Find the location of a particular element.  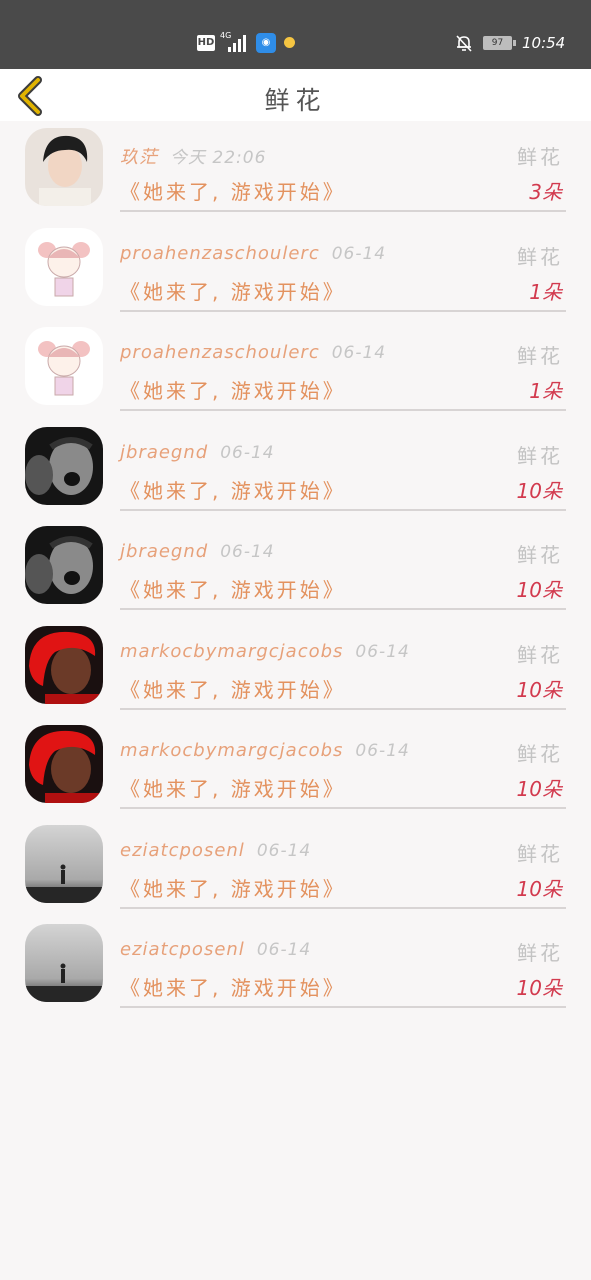

page-title: 鲜花 is located at coordinates (295, 100).